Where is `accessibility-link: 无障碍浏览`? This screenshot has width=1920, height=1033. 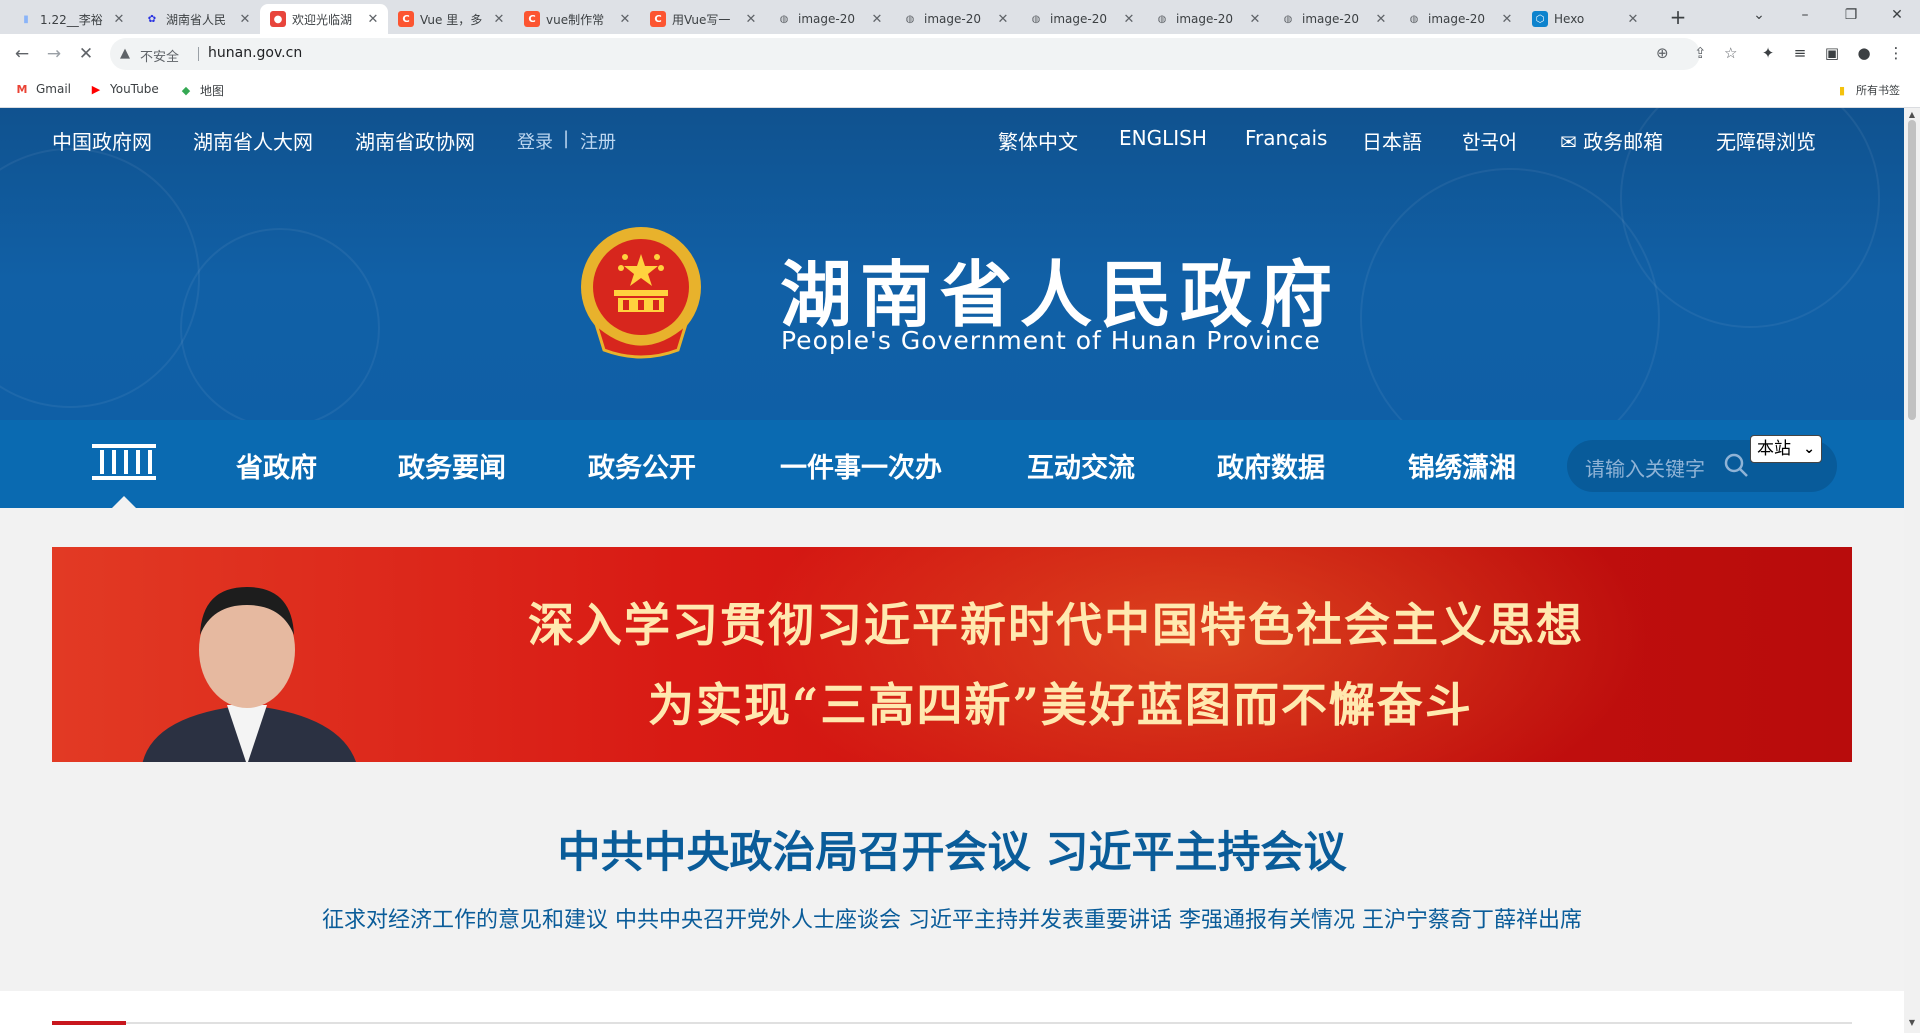 accessibility-link: 无障碍浏览 is located at coordinates (1766, 140).